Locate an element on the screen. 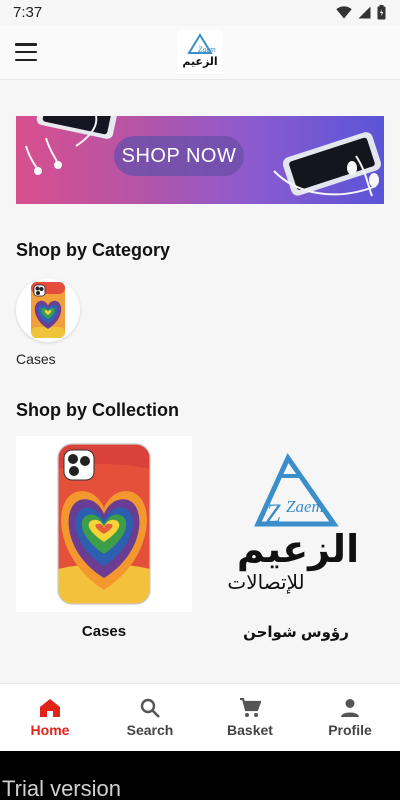 This screenshot has width=400, height=800. battery-icon is located at coordinates (381, 12).